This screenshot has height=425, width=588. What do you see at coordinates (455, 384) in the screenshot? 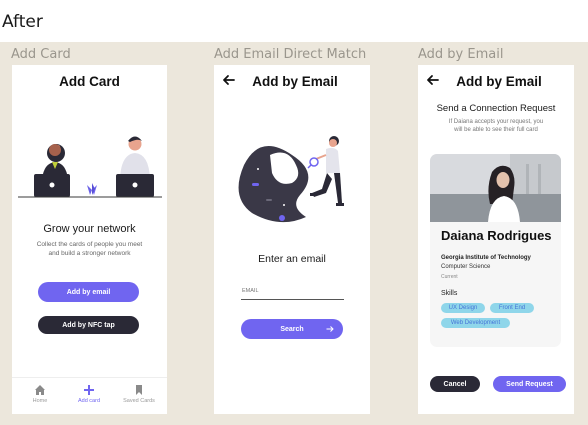
I see `cancel-button: Cancel` at bounding box center [455, 384].